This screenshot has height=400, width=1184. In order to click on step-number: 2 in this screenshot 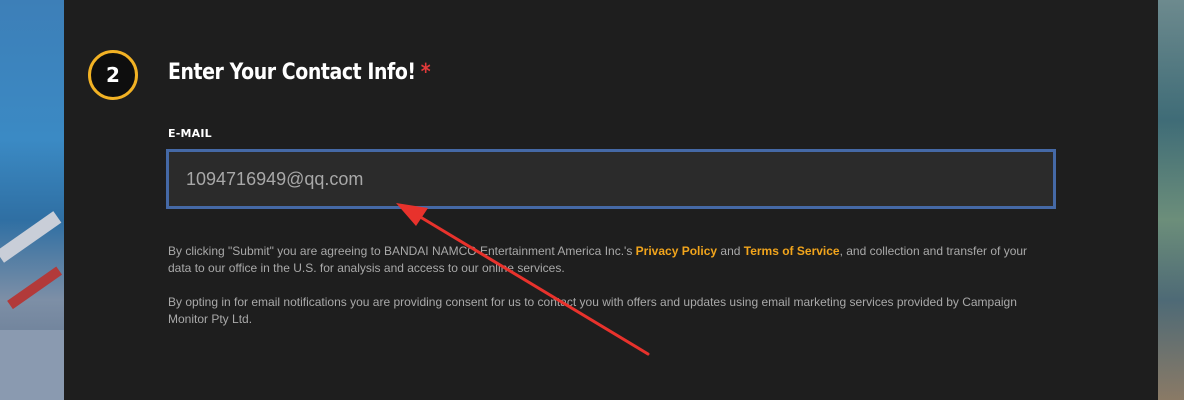, I will do `click(113, 75)`.